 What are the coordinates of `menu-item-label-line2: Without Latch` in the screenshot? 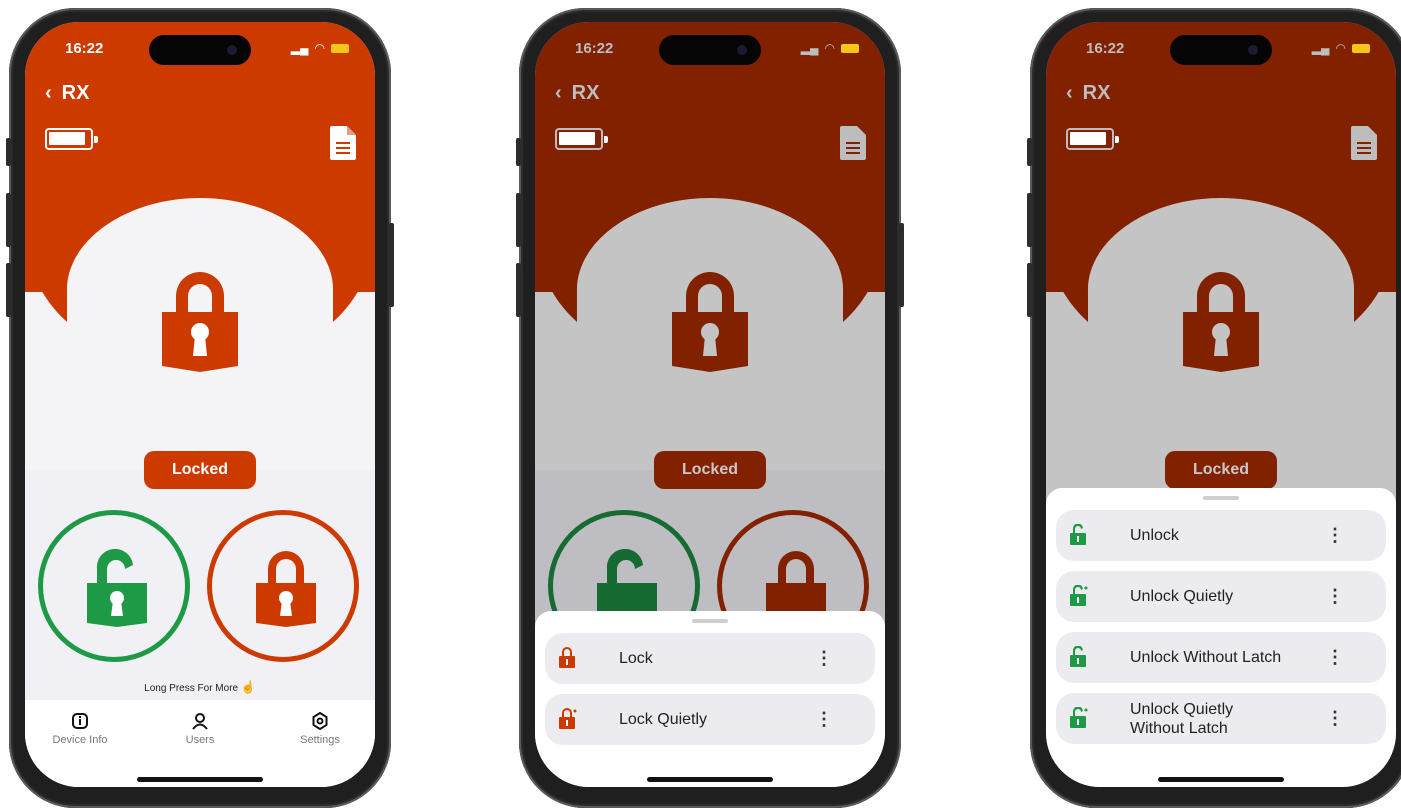 It's located at (1179, 728).